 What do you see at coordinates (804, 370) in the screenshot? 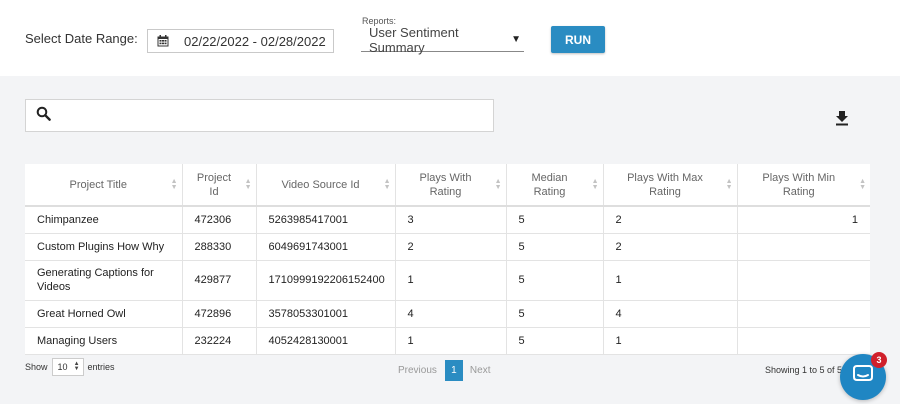
I see `table-info: Showing 1 to 5 of 5` at bounding box center [804, 370].